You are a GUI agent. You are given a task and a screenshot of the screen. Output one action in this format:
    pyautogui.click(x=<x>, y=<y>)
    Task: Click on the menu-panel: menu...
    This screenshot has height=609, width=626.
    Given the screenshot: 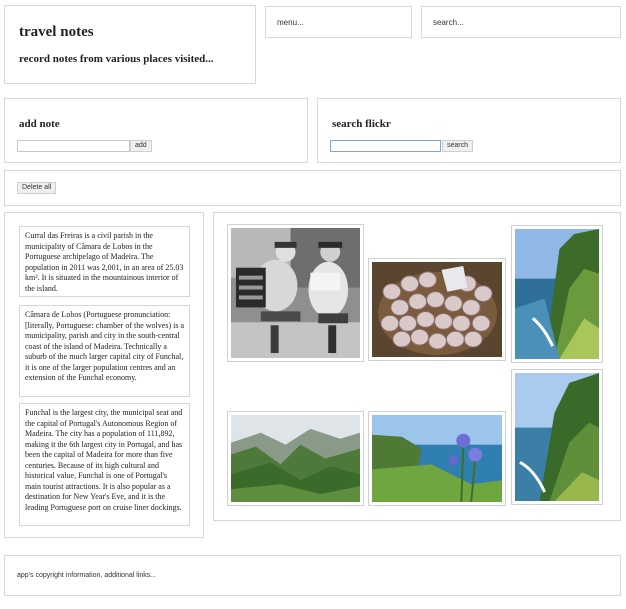 What is the action you would take?
    pyautogui.click(x=338, y=22)
    